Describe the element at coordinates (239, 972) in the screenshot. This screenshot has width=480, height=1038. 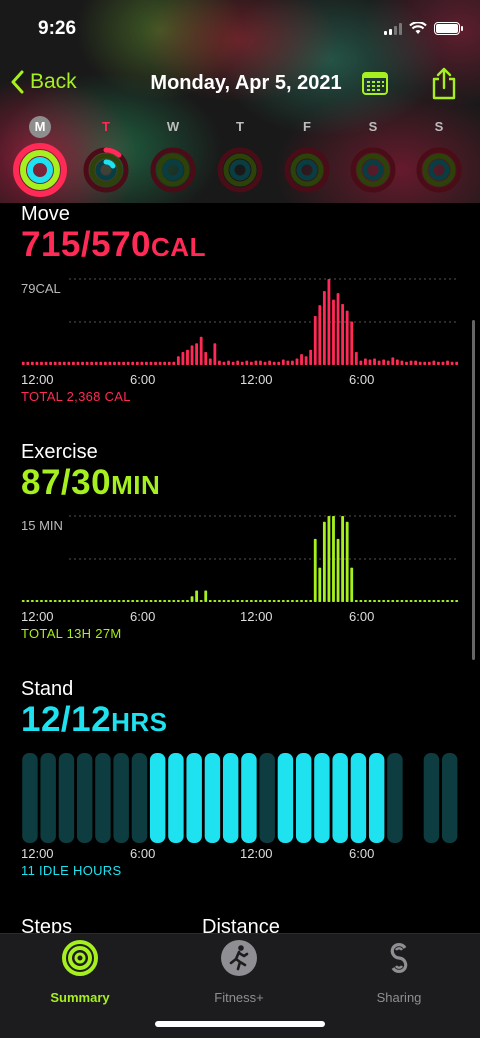
I see `tab-fitness-plus: Fitness+` at that location.